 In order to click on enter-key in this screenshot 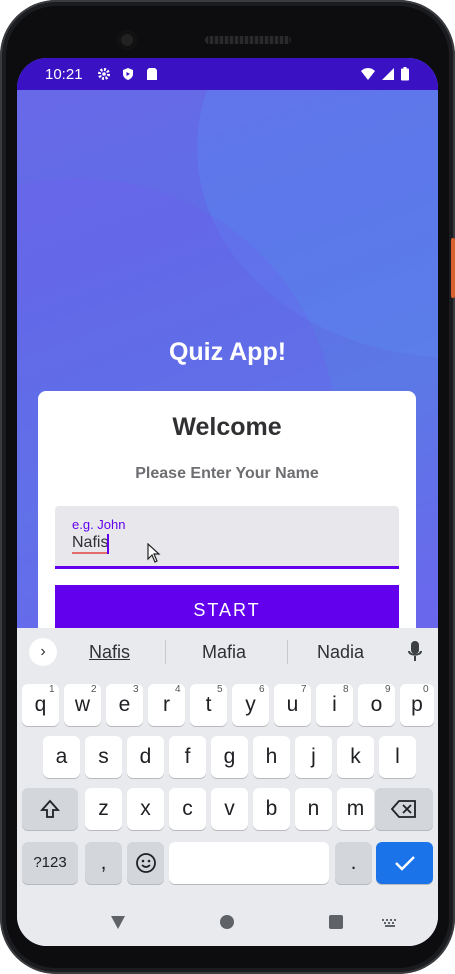, I will do `click(404, 863)`.